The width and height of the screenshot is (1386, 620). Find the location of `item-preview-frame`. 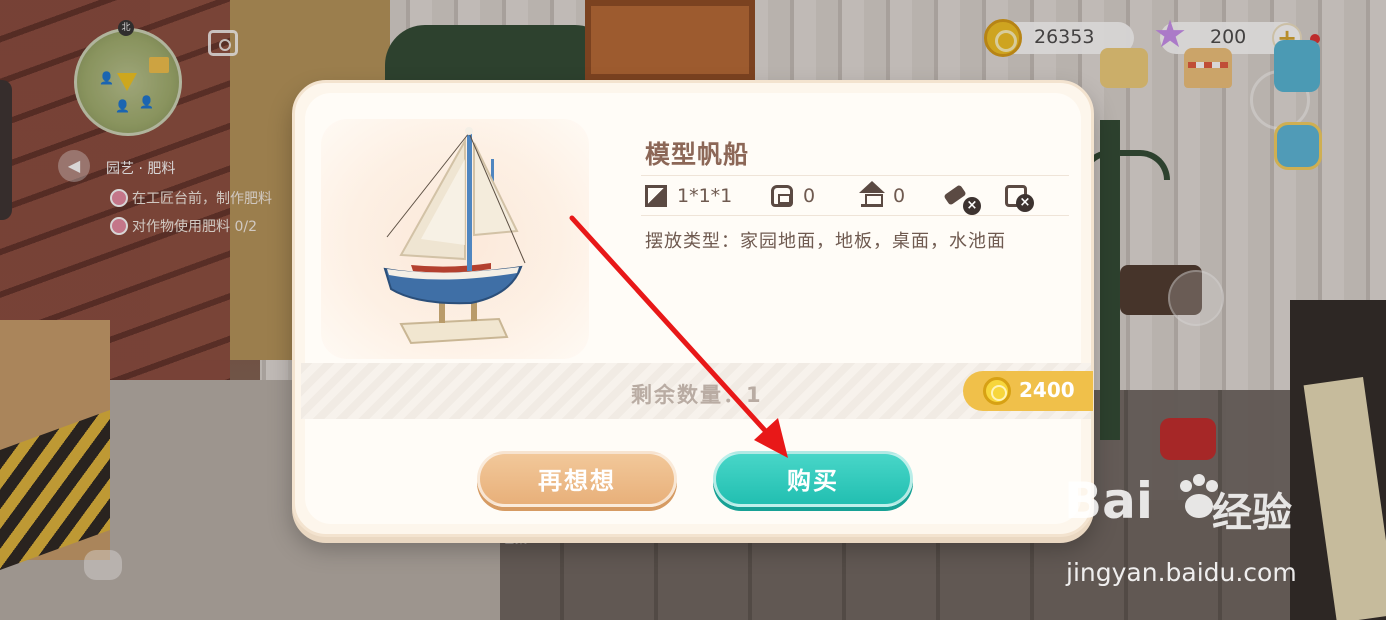

item-preview-frame is located at coordinates (455, 239).